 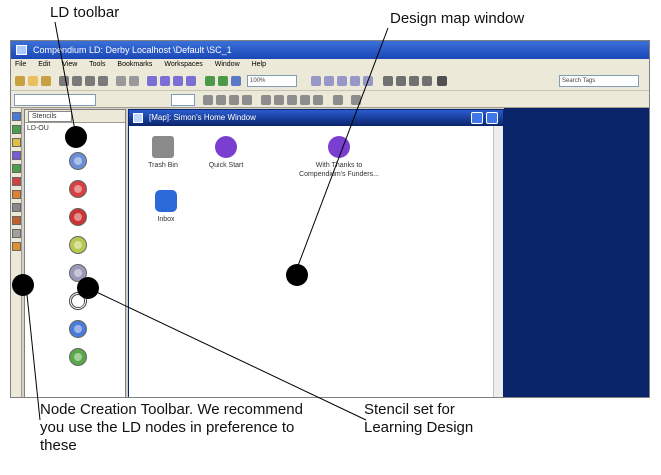 What do you see at coordinates (65, 79) in the screenshot?
I see `ld-toolbar-line` at bounding box center [65, 79].